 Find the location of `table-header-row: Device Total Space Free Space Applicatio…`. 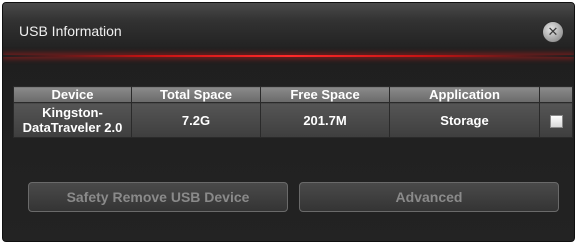

table-header-row: Device Total Space Free Space Applicatio… is located at coordinates (293, 94).